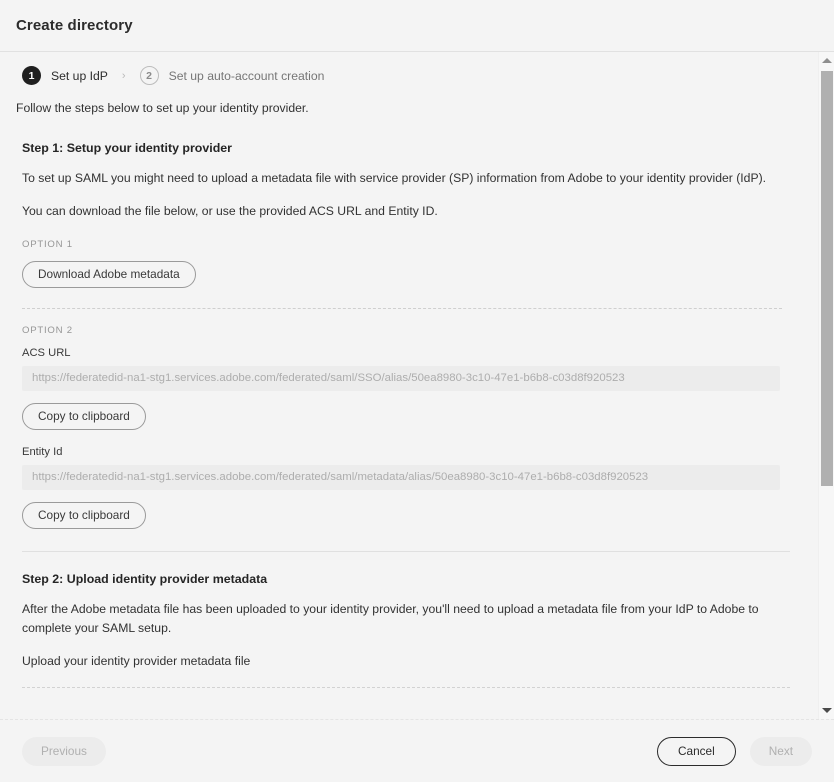 This screenshot has height=782, width=834. I want to click on entity-id-label: Entity Id, so click(42, 451).